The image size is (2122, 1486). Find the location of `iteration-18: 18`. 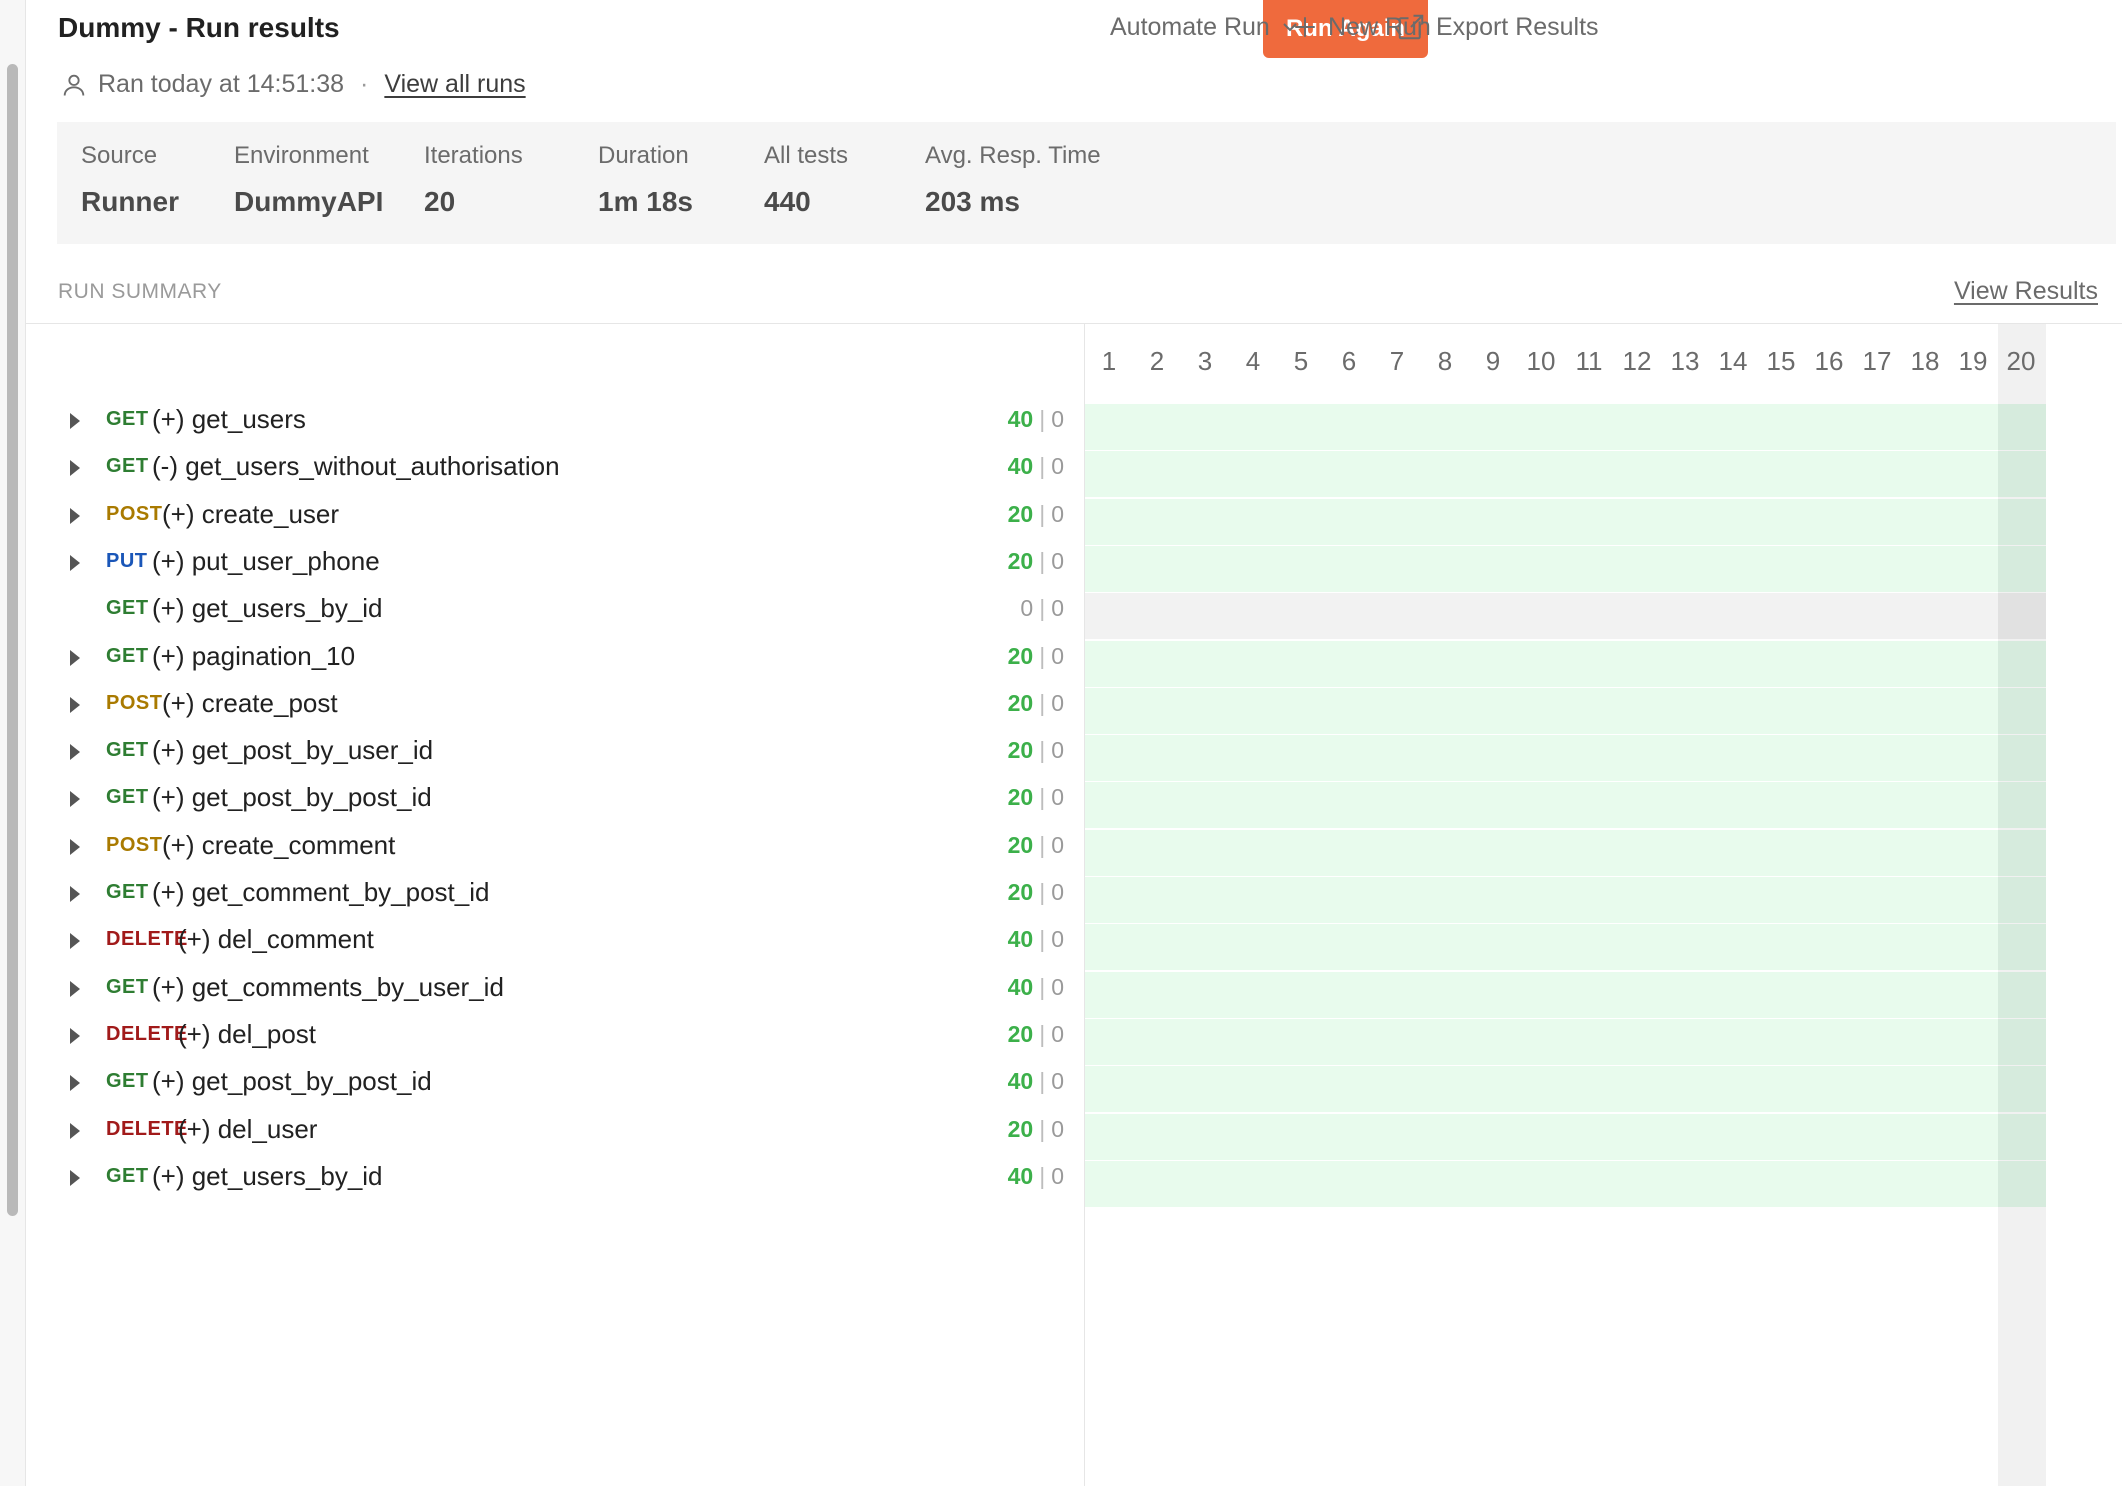

iteration-18: 18 is located at coordinates (1925, 360).